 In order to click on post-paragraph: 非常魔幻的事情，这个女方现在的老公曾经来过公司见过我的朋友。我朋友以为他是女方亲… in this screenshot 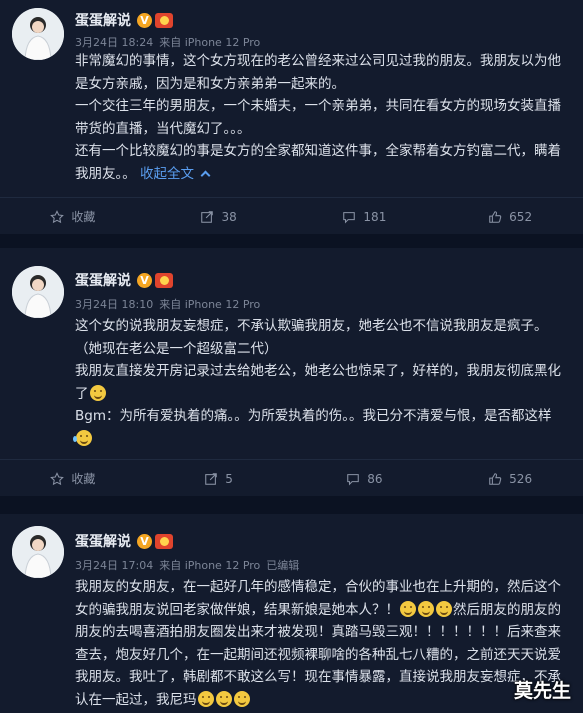, I will do `click(318, 72)`.